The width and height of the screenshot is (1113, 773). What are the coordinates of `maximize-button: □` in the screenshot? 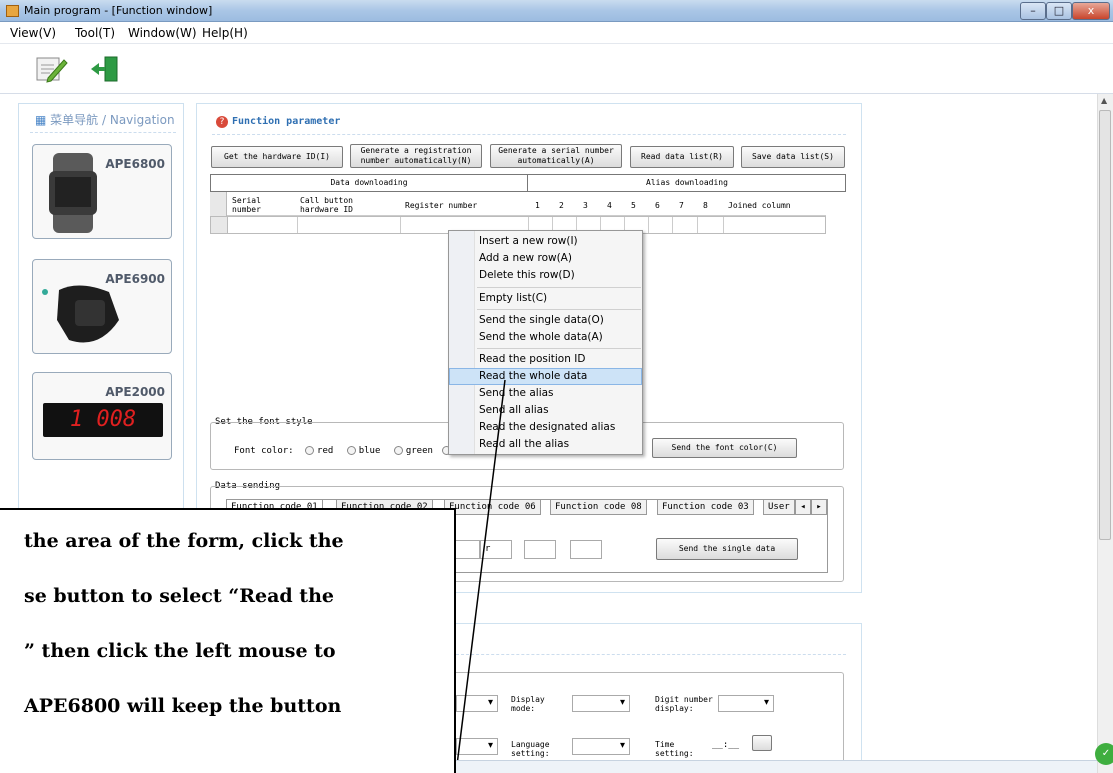 It's located at (1059, 11).